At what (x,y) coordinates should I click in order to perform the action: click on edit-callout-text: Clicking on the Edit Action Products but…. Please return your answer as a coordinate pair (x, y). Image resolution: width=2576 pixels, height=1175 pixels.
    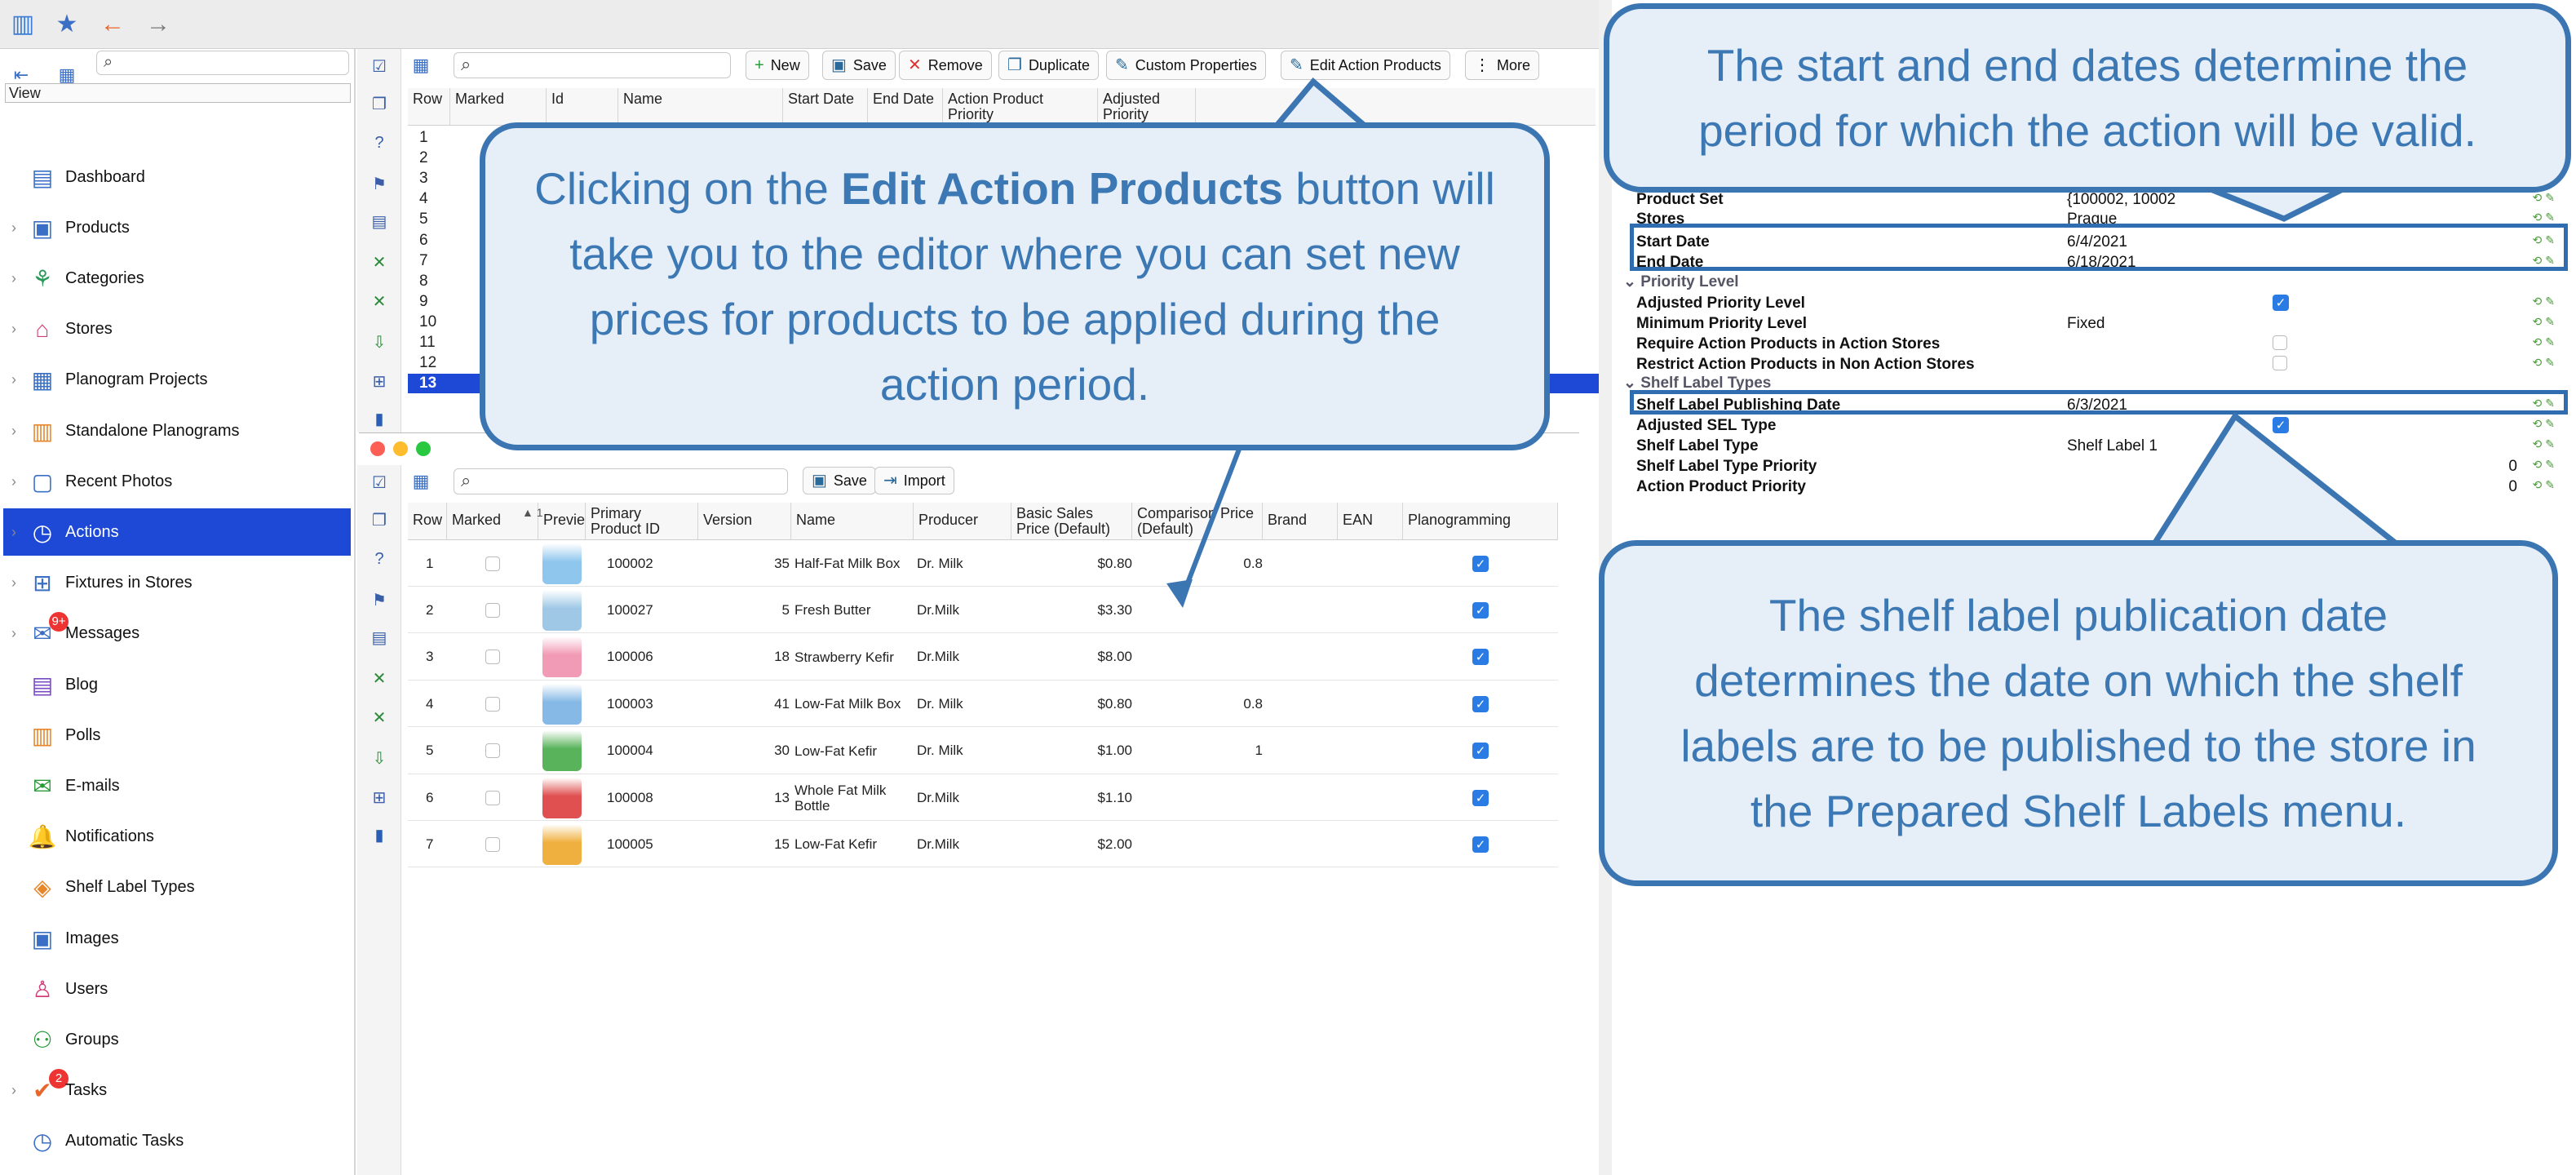
    Looking at the image, I should click on (1014, 286).